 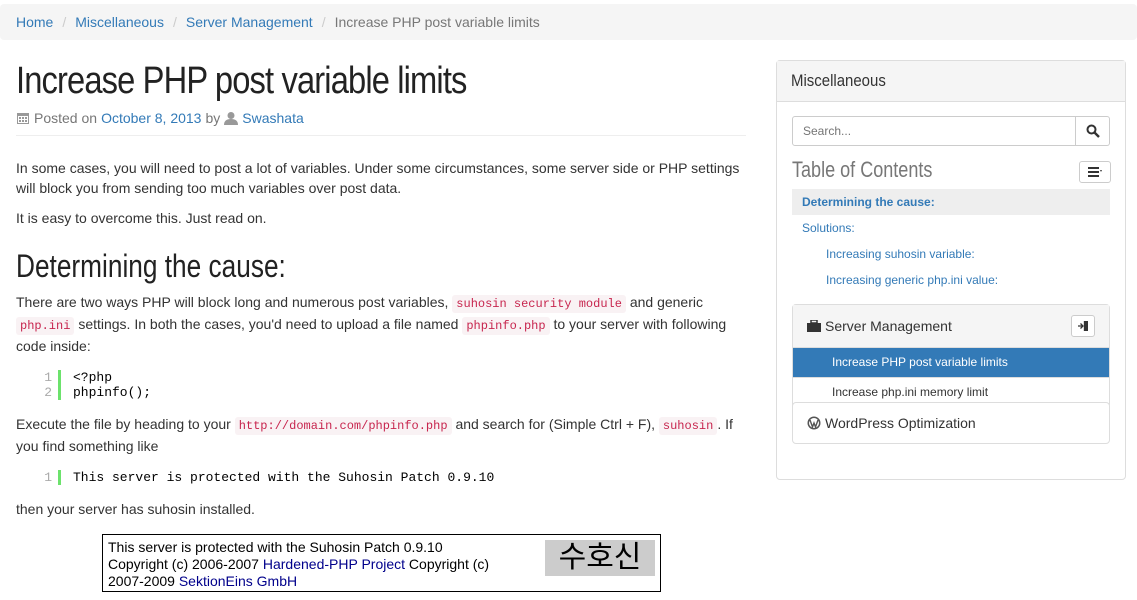 What do you see at coordinates (666, 302) in the screenshot?
I see `text: and generic` at bounding box center [666, 302].